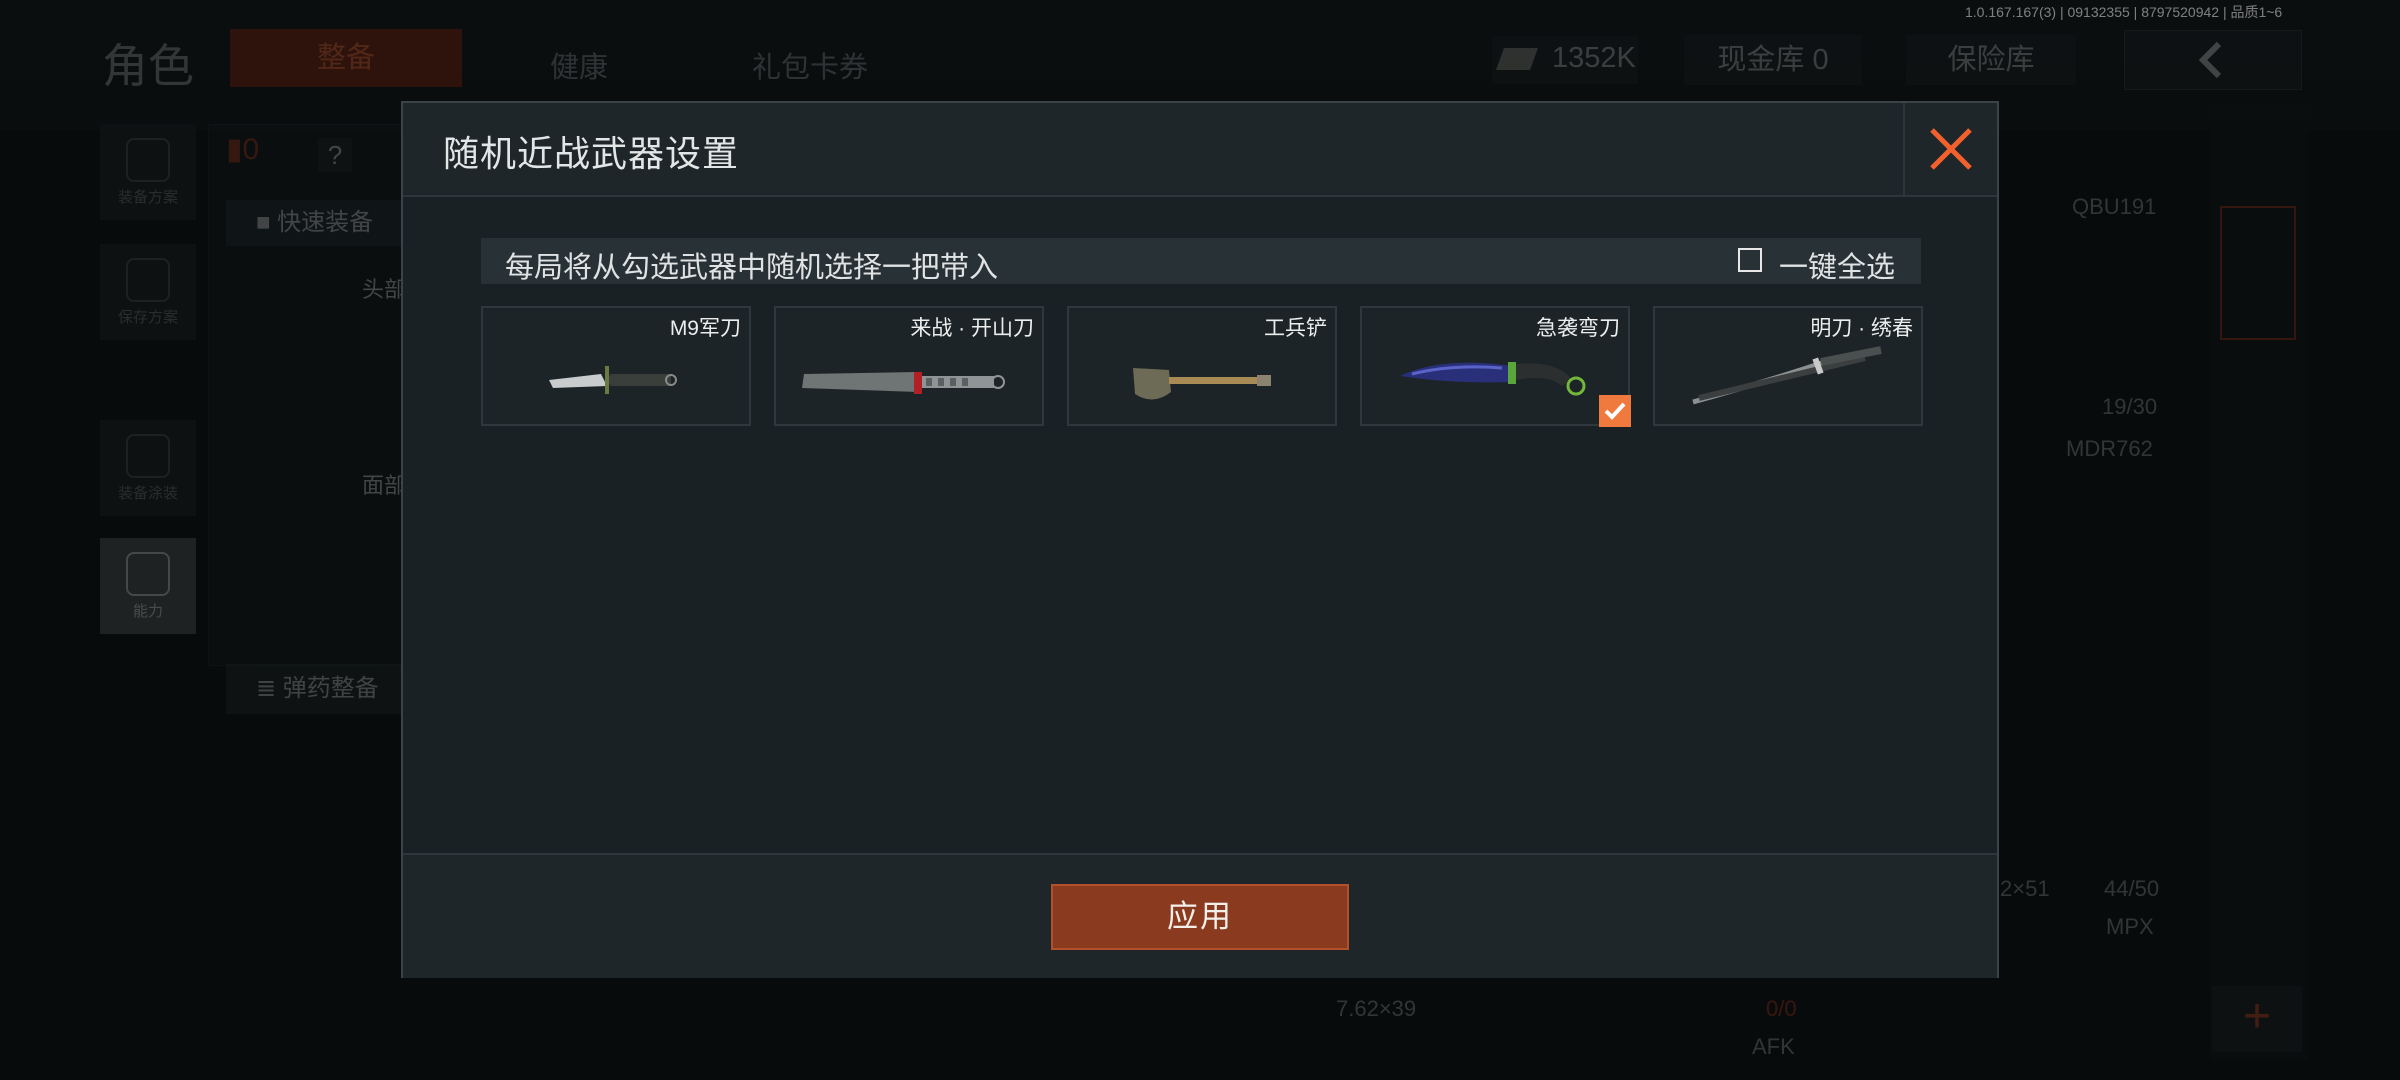 This screenshot has width=2400, height=1080. Describe the element at coordinates (591, 153) in the screenshot. I see `dialog-title: 随机近战武器设置` at that location.